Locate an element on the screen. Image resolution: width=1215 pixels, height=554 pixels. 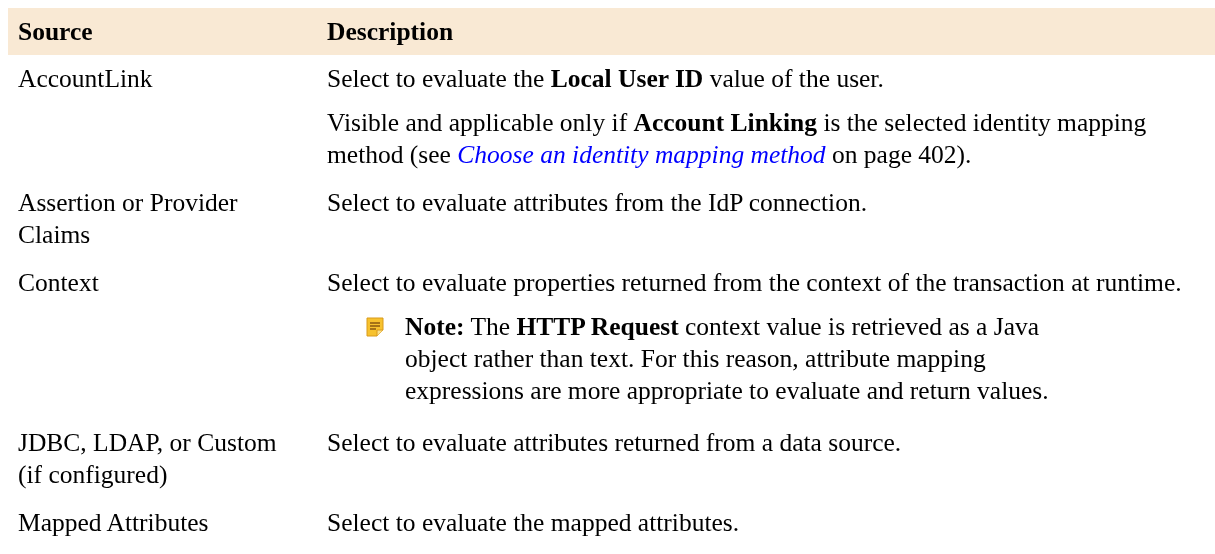
source-cell-text: JDBC, LDAP, or Custom (if configured) is located at coordinates (147, 459).